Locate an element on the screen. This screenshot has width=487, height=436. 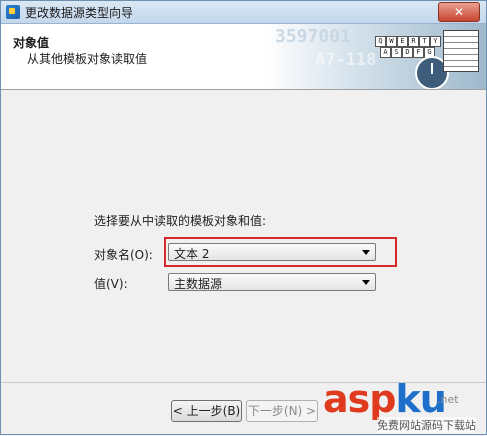
next-button: 下一步(N) > is located at coordinates (282, 411).